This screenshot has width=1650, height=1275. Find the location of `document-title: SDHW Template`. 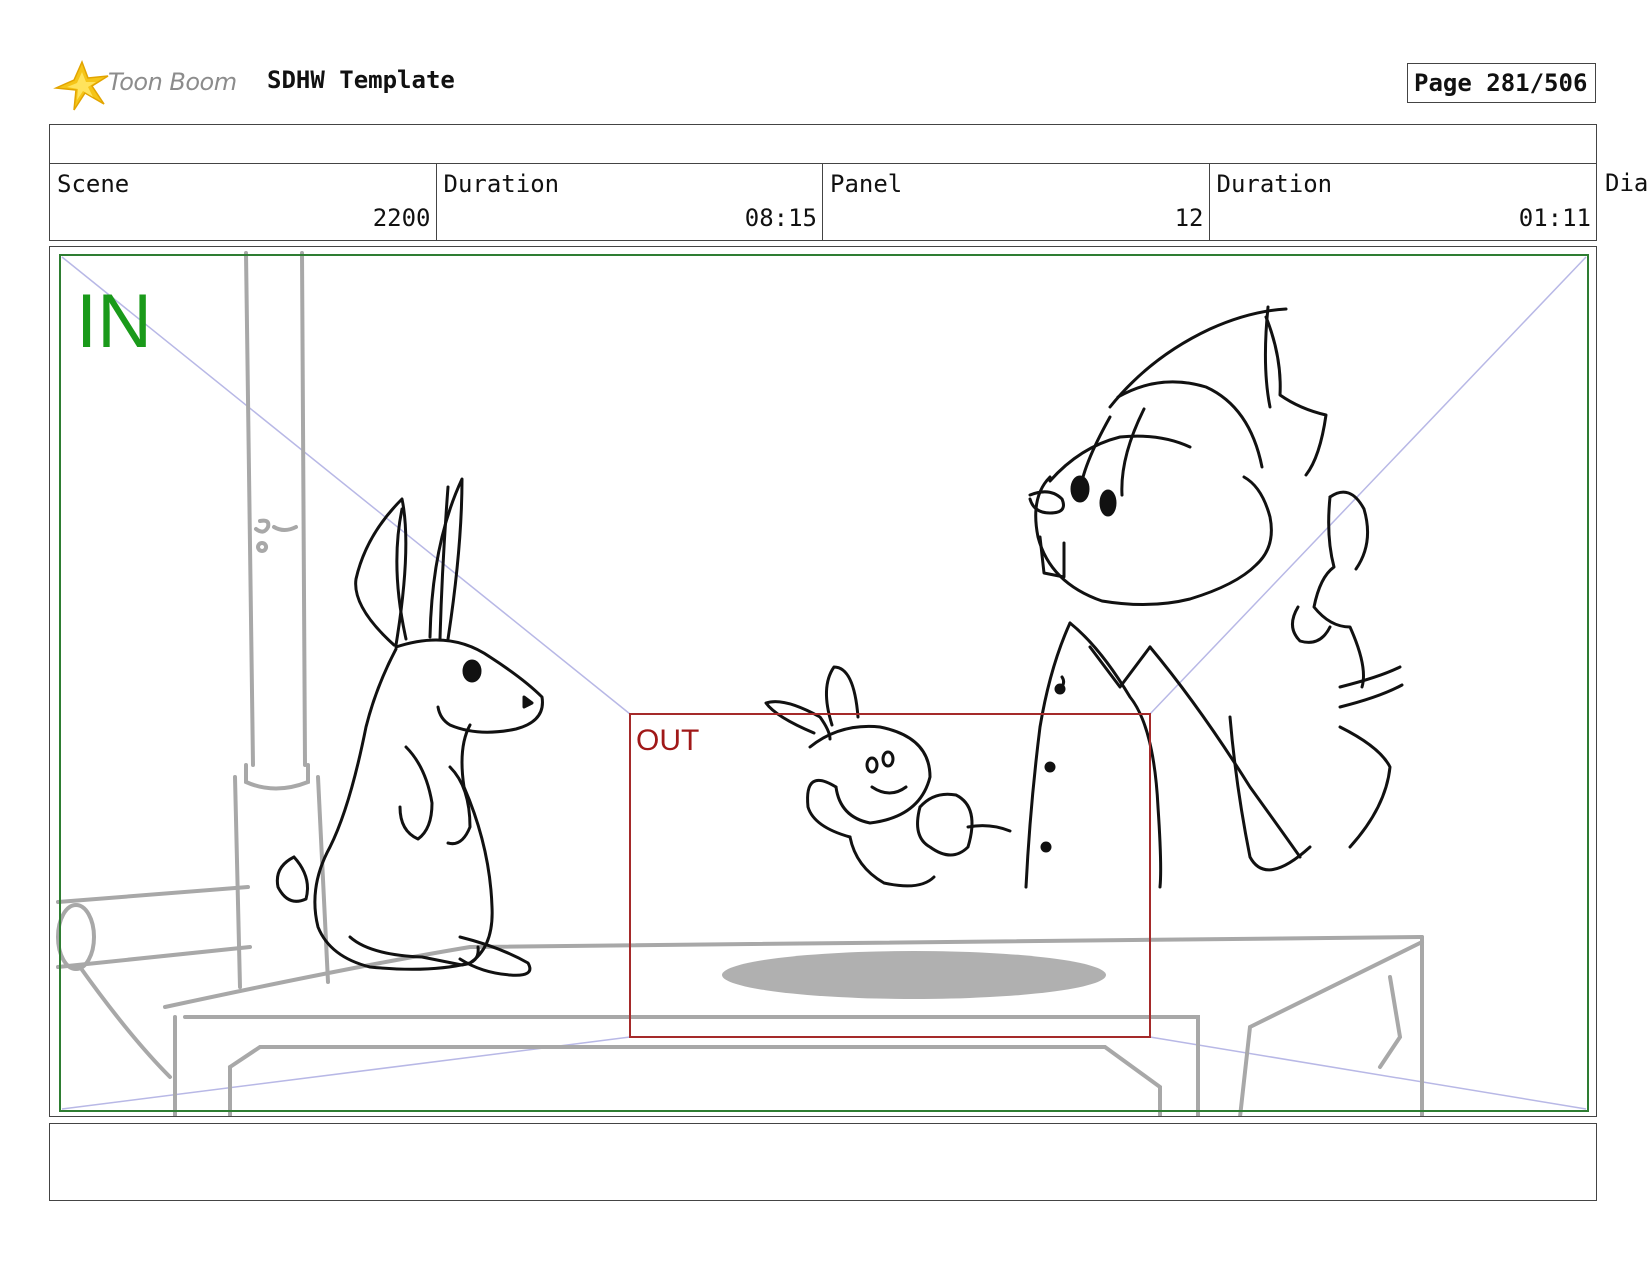

document-title: SDHW Template is located at coordinates (361, 80).